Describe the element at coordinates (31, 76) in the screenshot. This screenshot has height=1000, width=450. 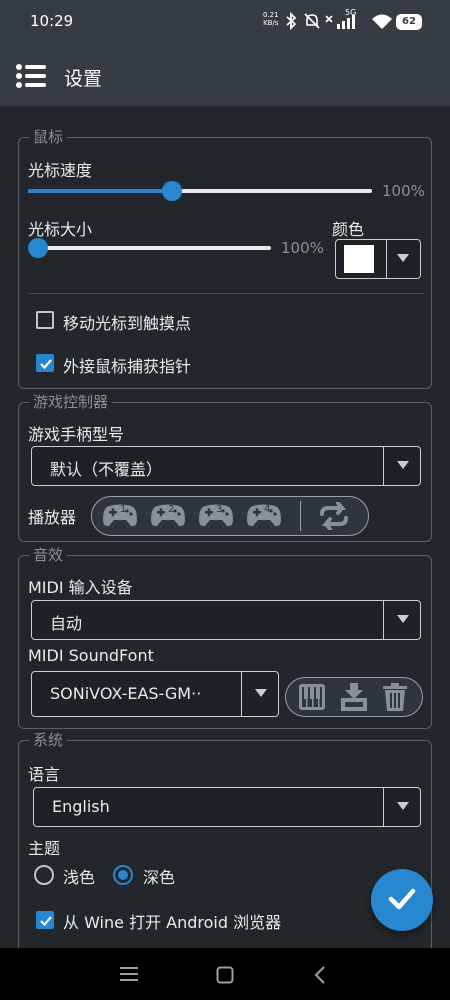
I see `hamburger-menu-icon` at that location.